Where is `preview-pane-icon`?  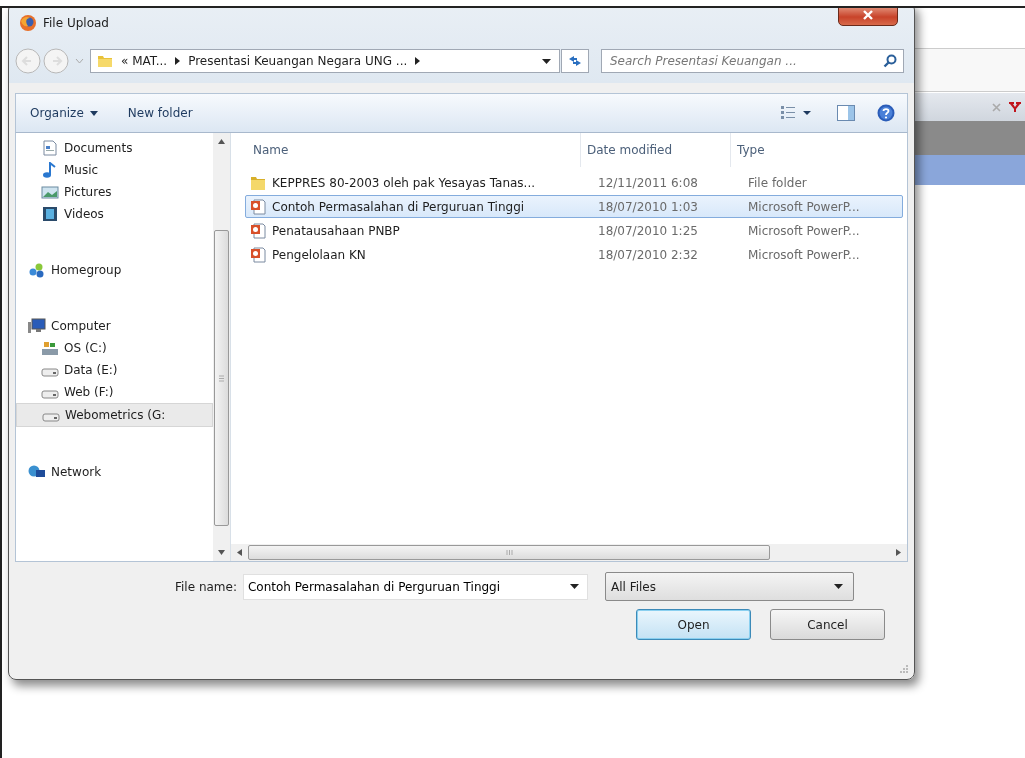 preview-pane-icon is located at coordinates (846, 113).